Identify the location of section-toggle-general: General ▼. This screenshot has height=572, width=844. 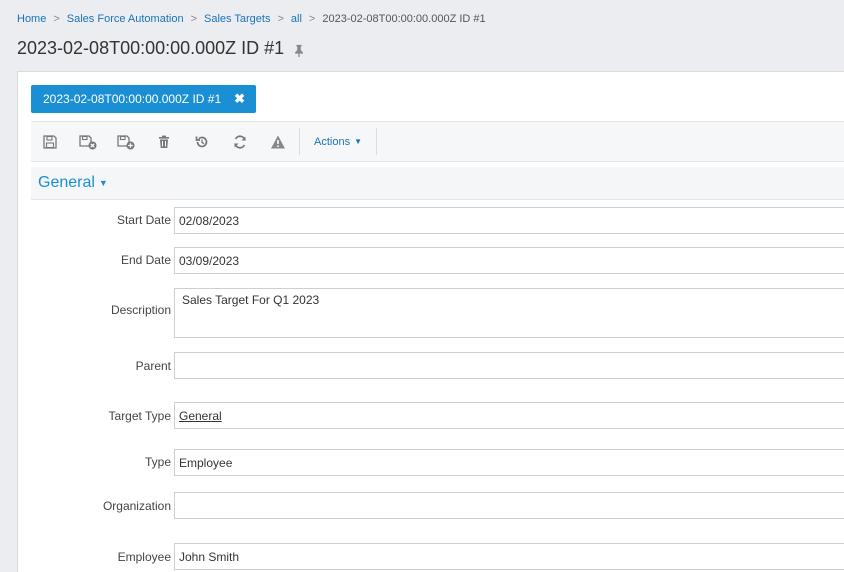
(73, 183).